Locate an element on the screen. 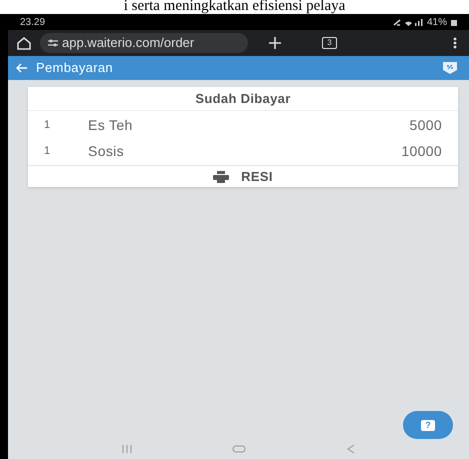  recent-apps-icon is located at coordinates (127, 449).